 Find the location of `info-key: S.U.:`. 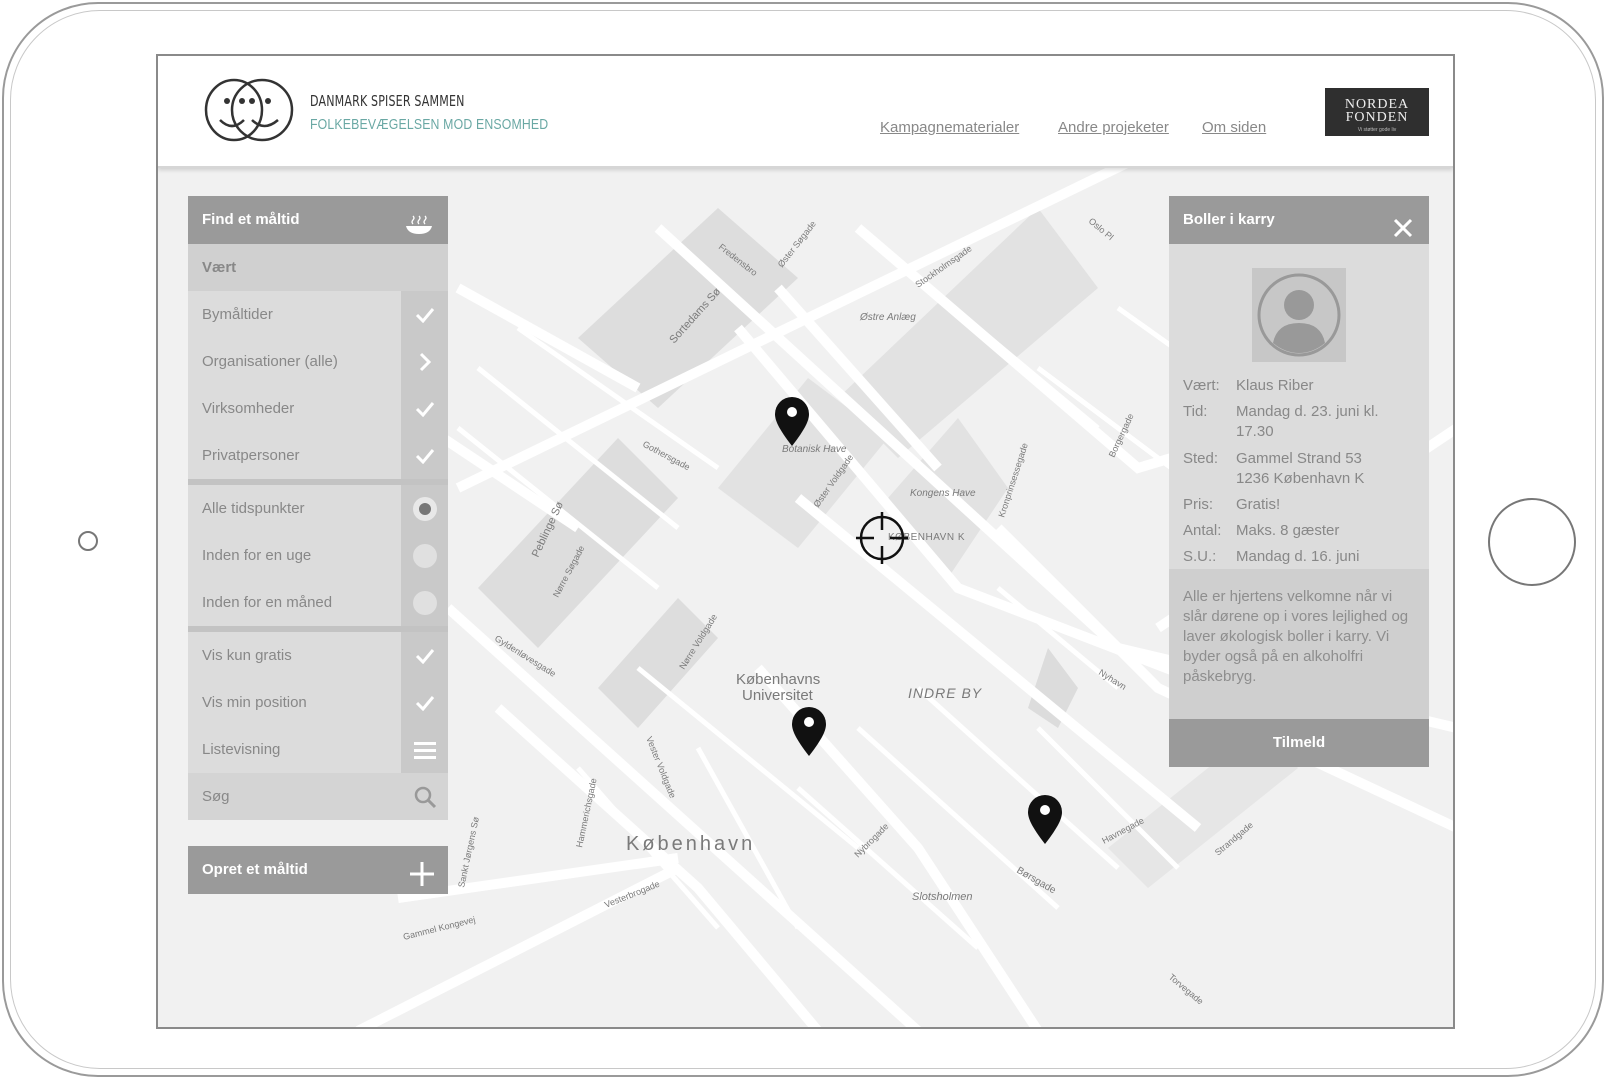

info-key: S.U.: is located at coordinates (1200, 556).